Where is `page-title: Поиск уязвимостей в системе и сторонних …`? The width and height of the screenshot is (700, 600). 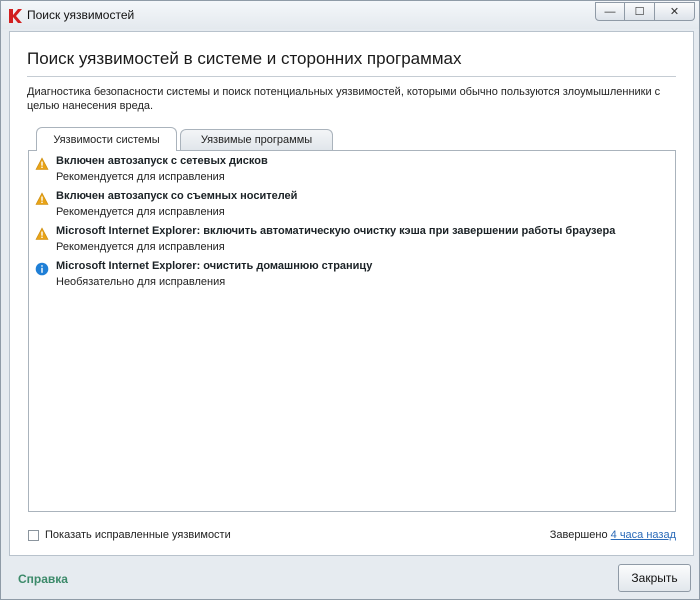 page-title: Поиск уязвимостей в системе и сторонних … is located at coordinates (244, 58).